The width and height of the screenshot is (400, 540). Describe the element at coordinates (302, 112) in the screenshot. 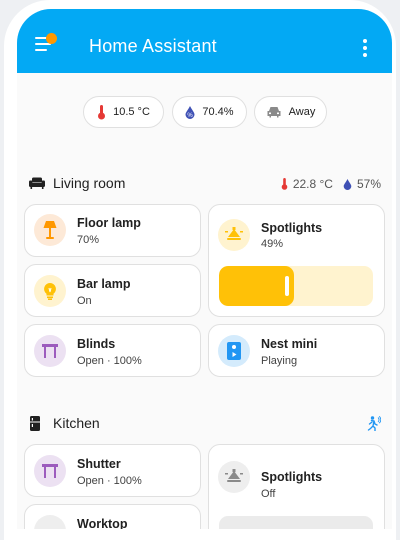

I see `presence-chip-value: Away` at that location.